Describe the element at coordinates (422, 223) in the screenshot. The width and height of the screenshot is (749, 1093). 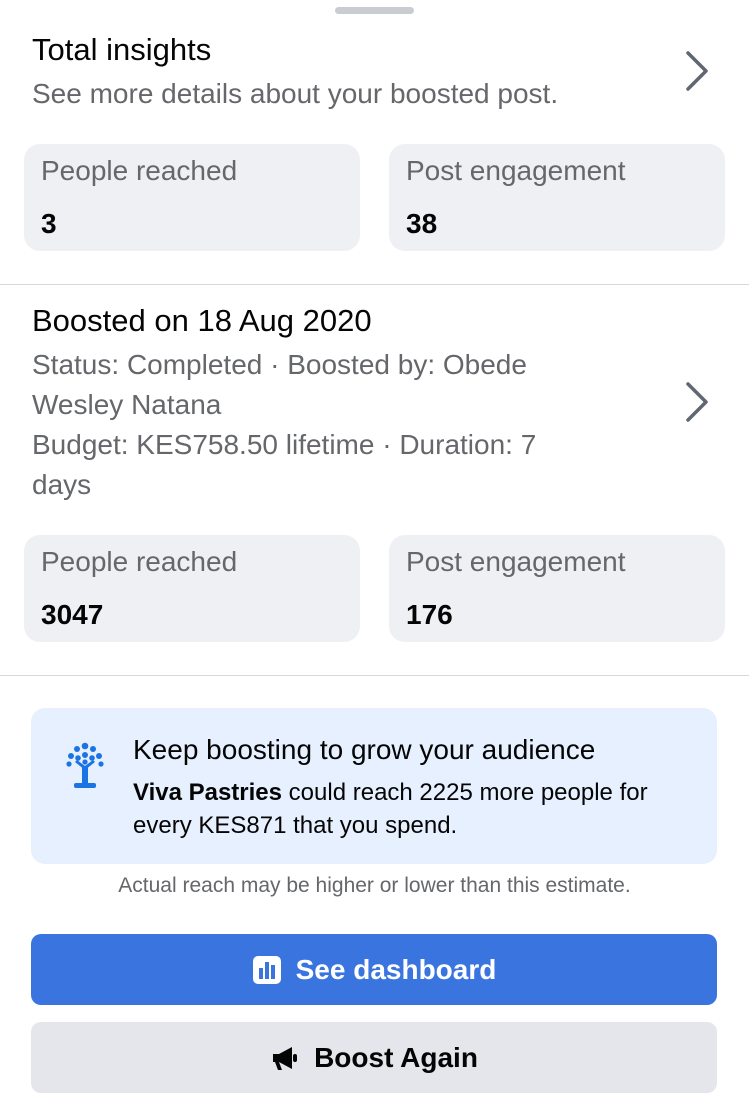
I see `stat-value: 38` at that location.